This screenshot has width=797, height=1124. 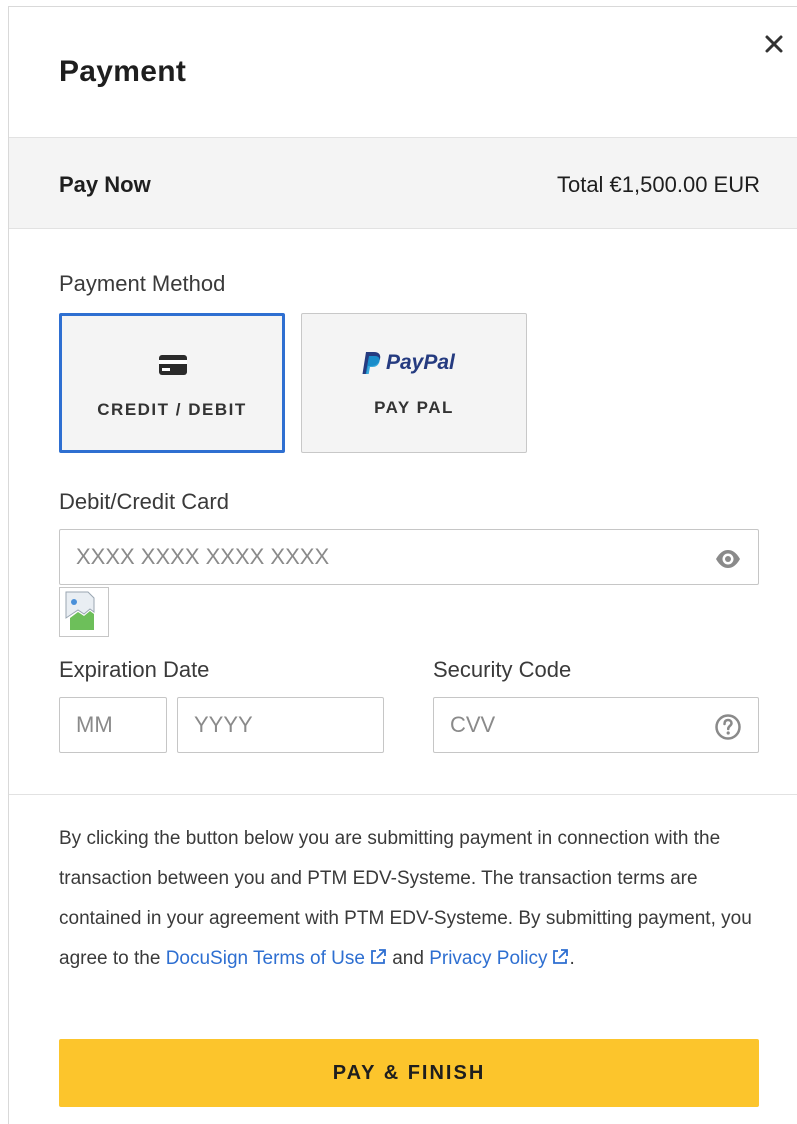 I want to click on card-brand-image, so click(x=84, y=612).